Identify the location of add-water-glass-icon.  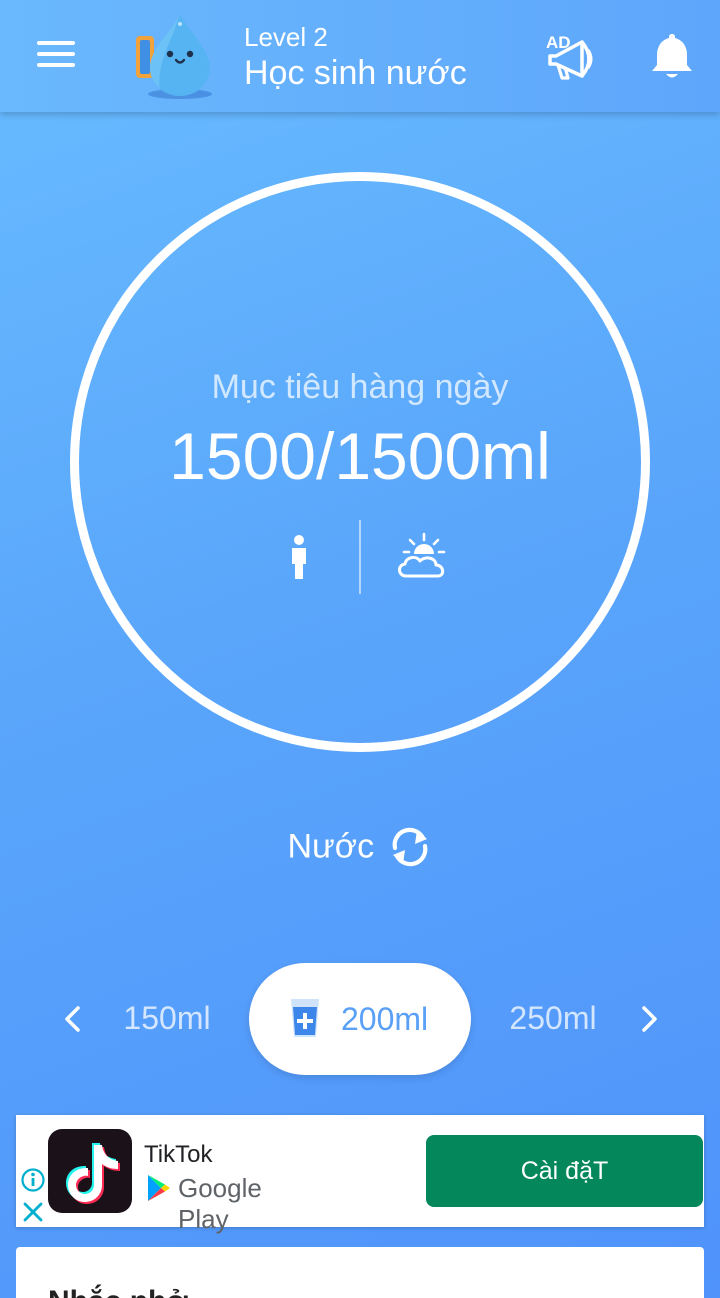
(305, 1018).